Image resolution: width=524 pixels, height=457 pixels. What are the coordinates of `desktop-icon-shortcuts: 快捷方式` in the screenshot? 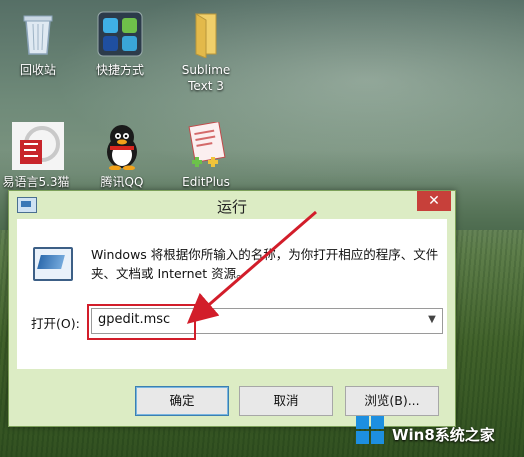 It's located at (120, 44).